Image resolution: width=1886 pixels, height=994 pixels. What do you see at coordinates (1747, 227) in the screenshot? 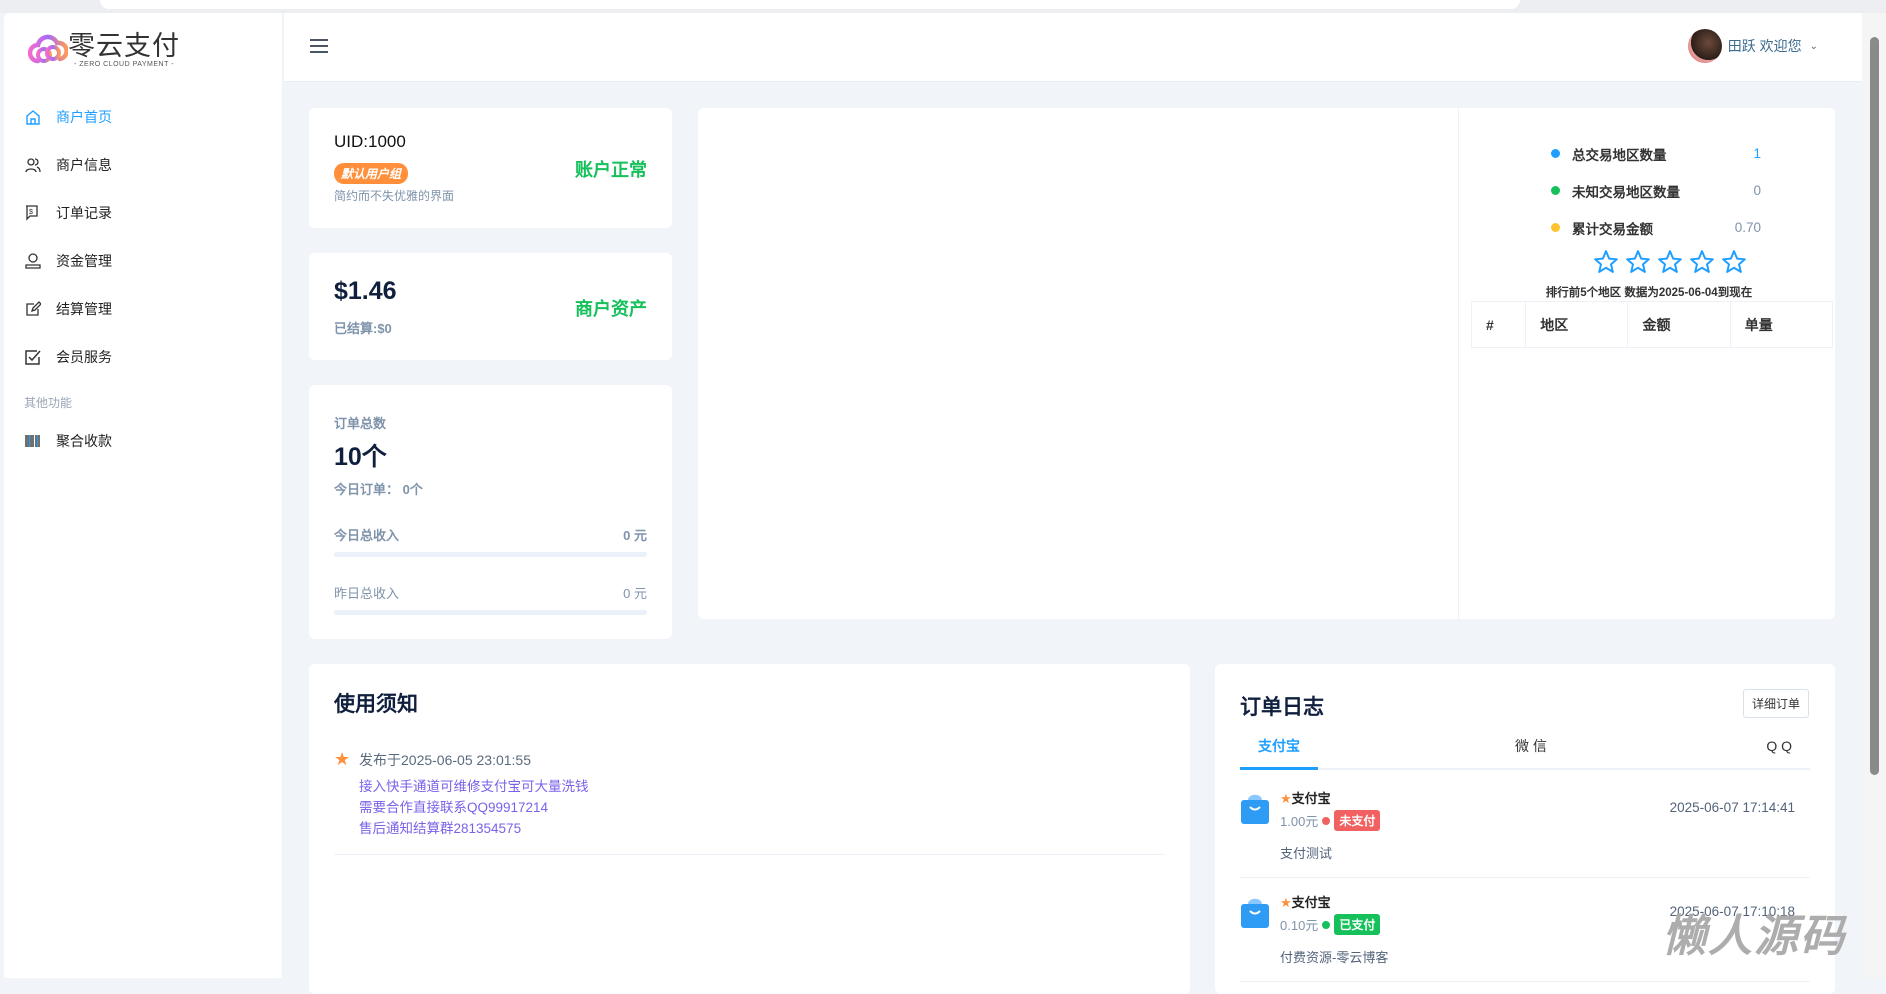
I see `stat-value: 0.70` at bounding box center [1747, 227].